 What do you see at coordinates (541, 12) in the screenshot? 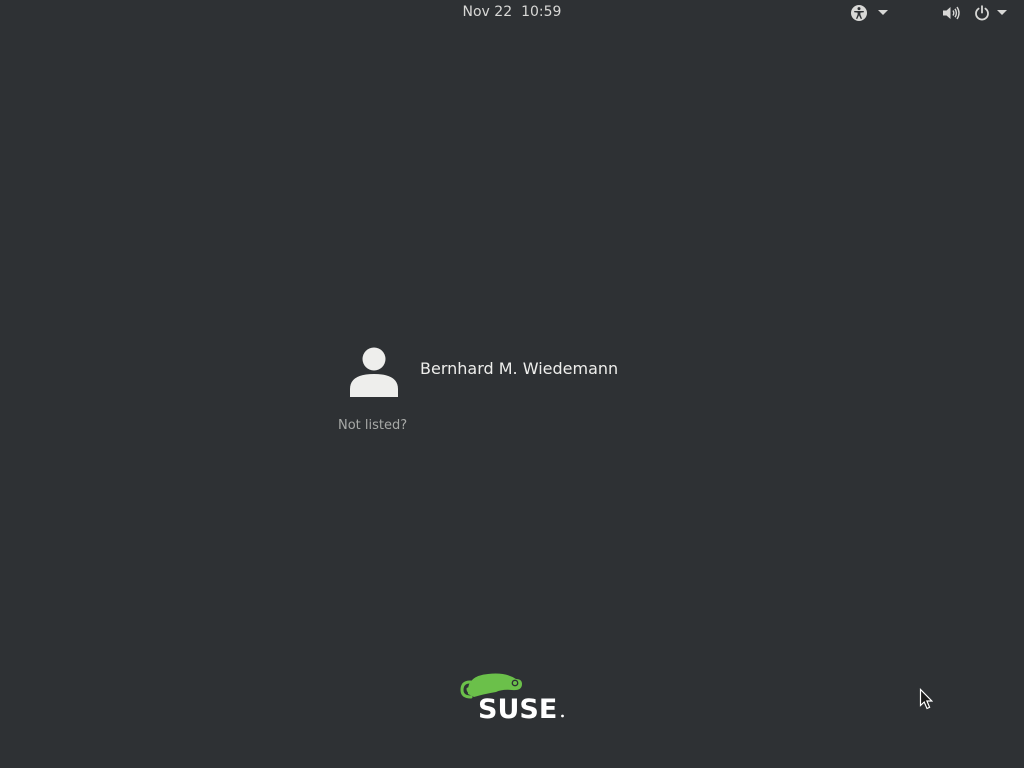
I see `time-label: 10:59` at bounding box center [541, 12].